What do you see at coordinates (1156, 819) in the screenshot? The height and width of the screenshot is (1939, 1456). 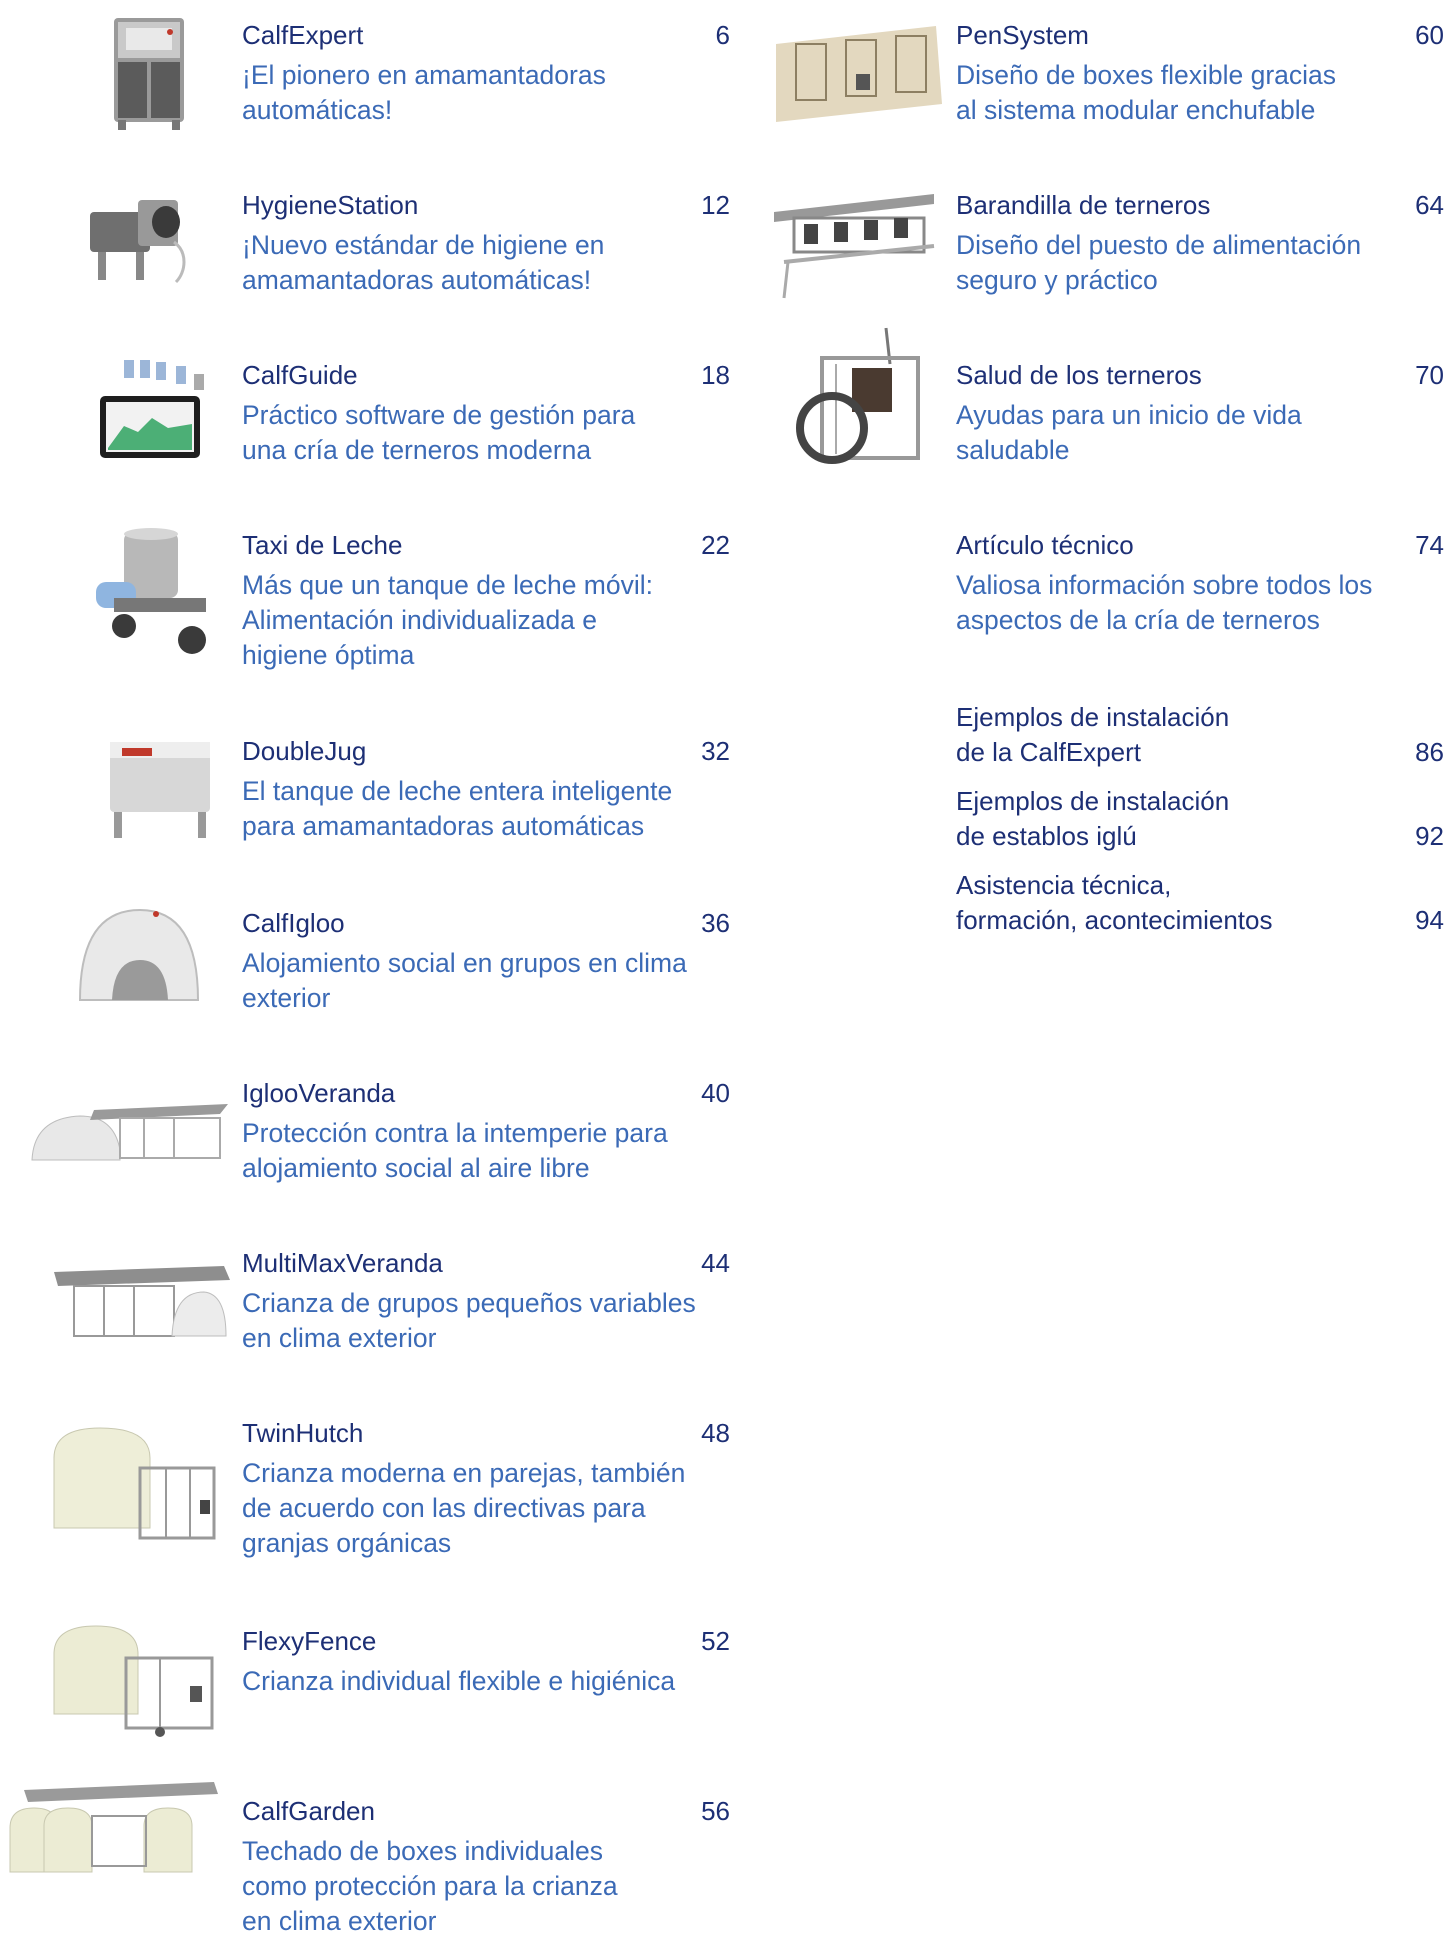 I see `toc-entry-ejemplos-iglu: Ejemplos de instalación de establos iglú` at bounding box center [1156, 819].